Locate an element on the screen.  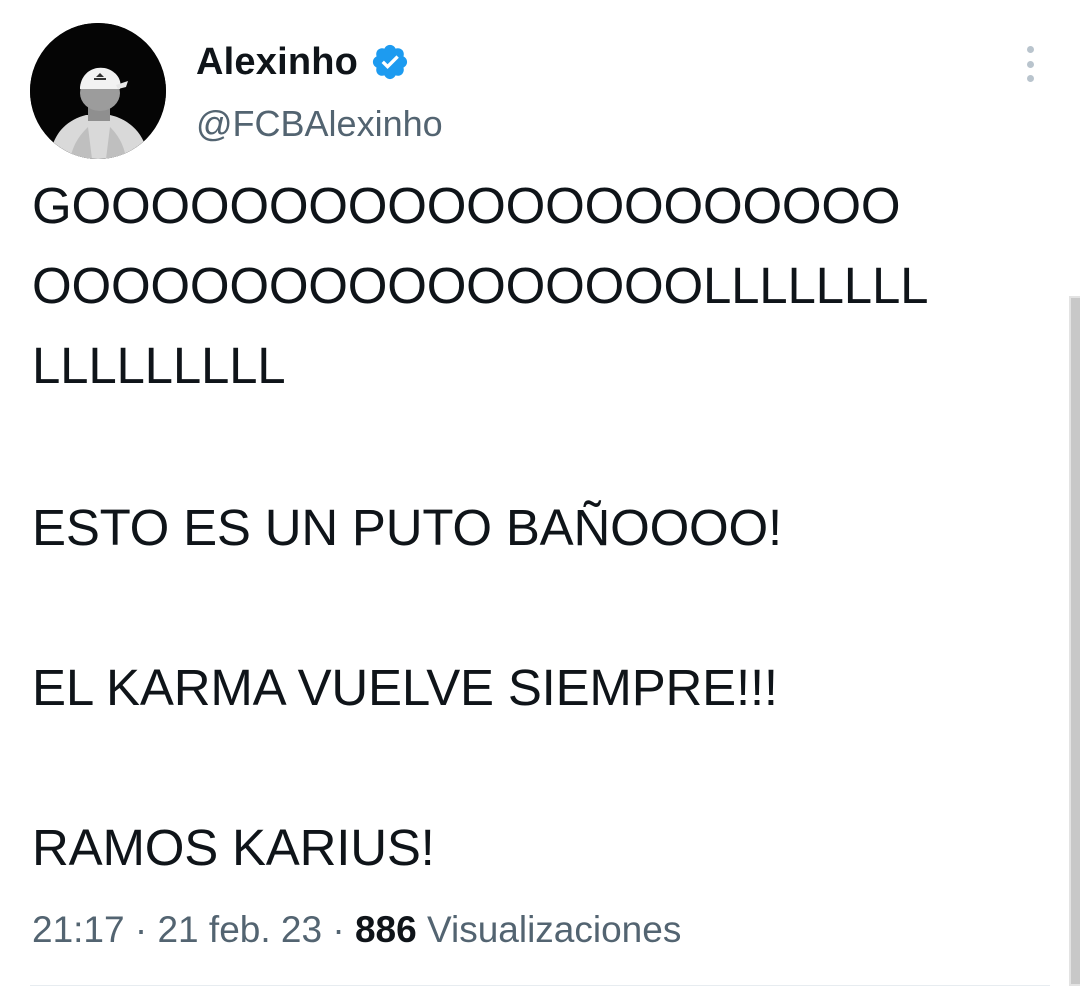
tweet-meta: 21:17 · 21 feb. 23 · 886 Visualizaciones is located at coordinates (356, 930).